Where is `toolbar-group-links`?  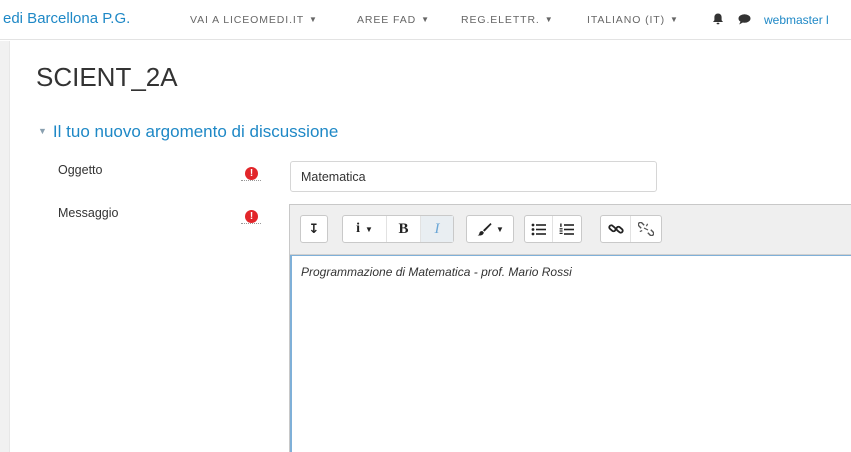
toolbar-group-links is located at coordinates (631, 229).